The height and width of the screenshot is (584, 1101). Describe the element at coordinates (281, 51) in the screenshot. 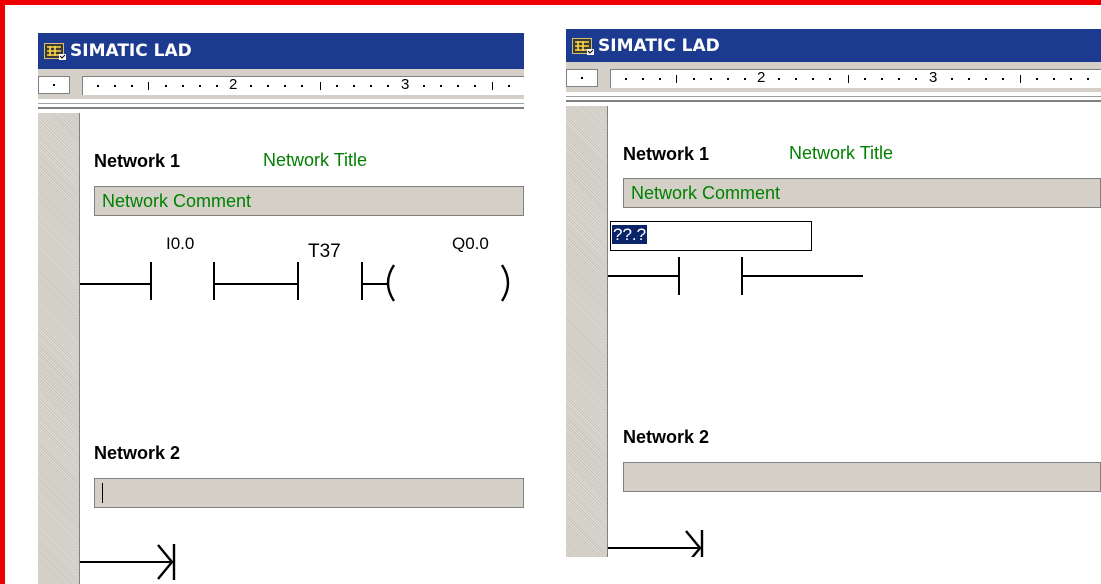

I see `left-title-bar: SIMATIC LAD` at that location.